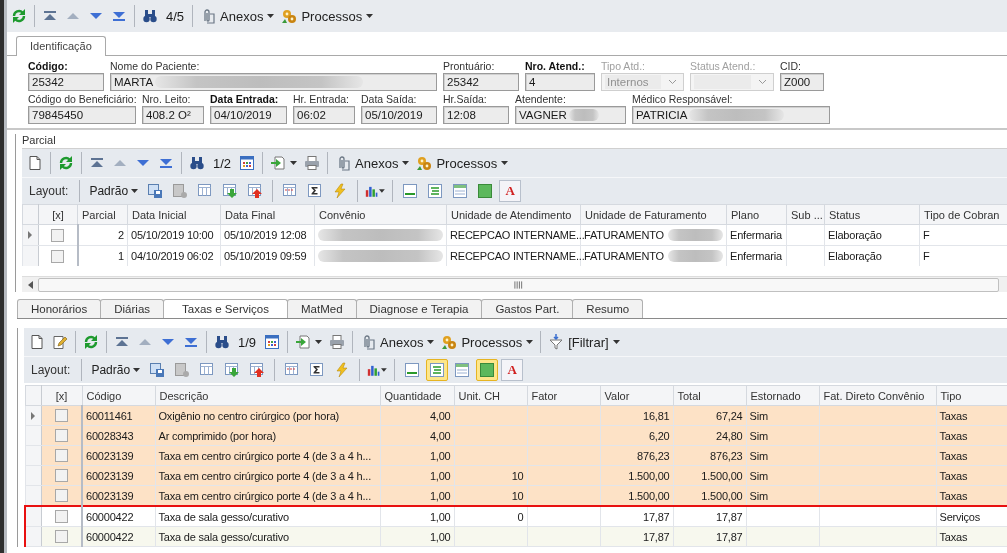 The height and width of the screenshot is (553, 1007). What do you see at coordinates (173, 115) in the screenshot?
I see `text-field: 408.2 O²` at bounding box center [173, 115].